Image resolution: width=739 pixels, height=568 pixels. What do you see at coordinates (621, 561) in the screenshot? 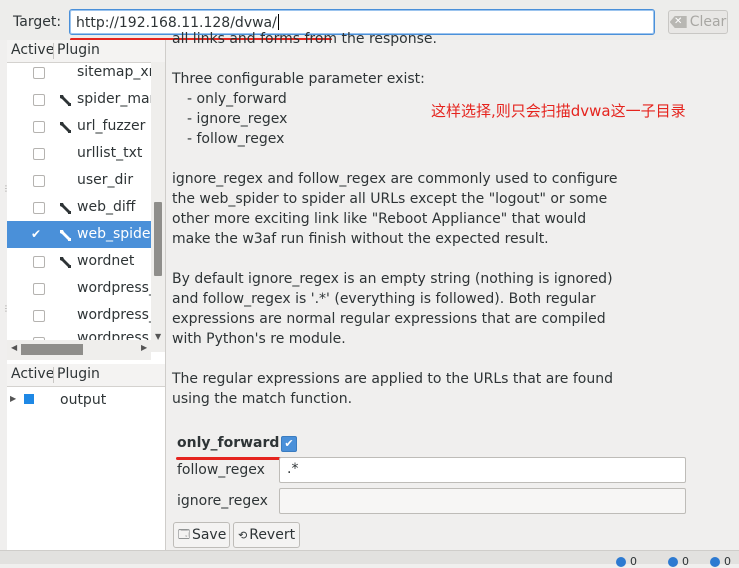
I see `info-icon` at bounding box center [621, 561].